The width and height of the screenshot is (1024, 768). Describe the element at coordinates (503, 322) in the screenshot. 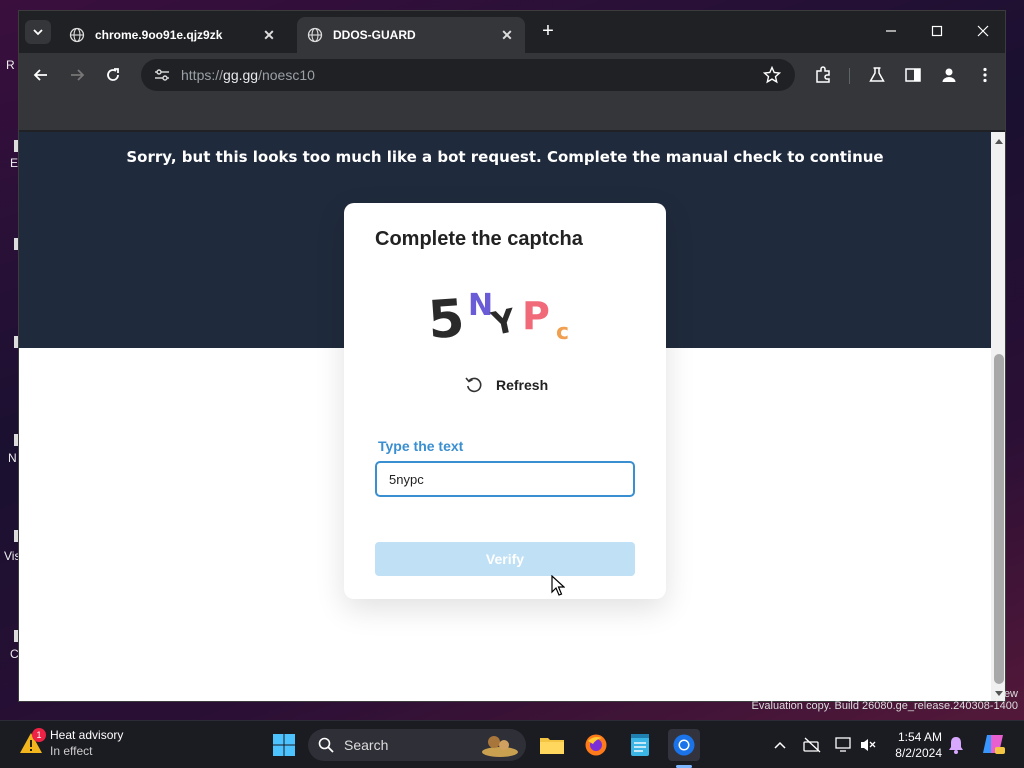

I see `captcha-char: Y` at that location.